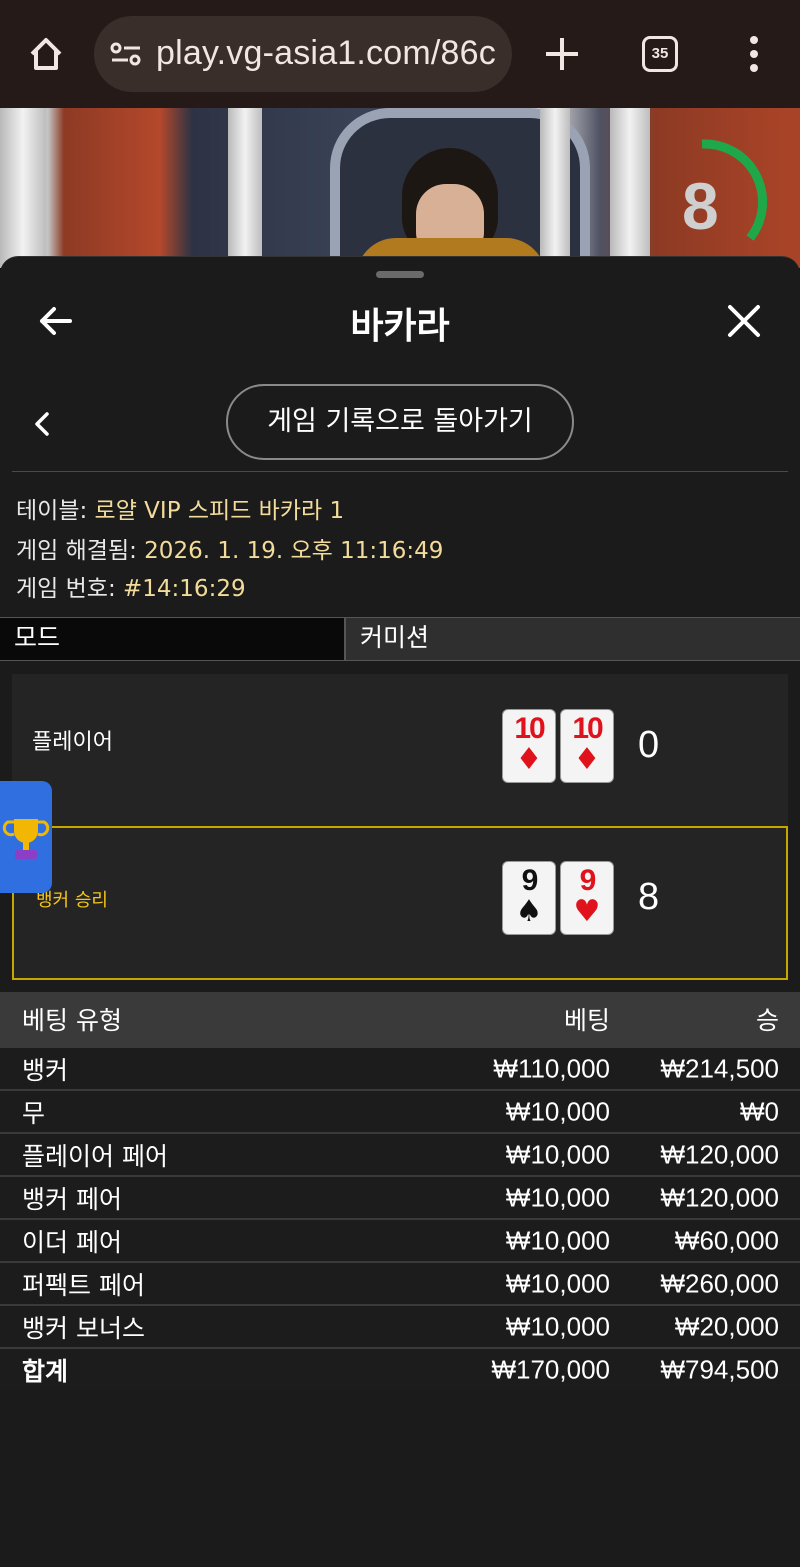 This screenshot has height=1567, width=800. What do you see at coordinates (72, 1242) in the screenshot?
I see `bet-type-cell: 이더 페어` at bounding box center [72, 1242].